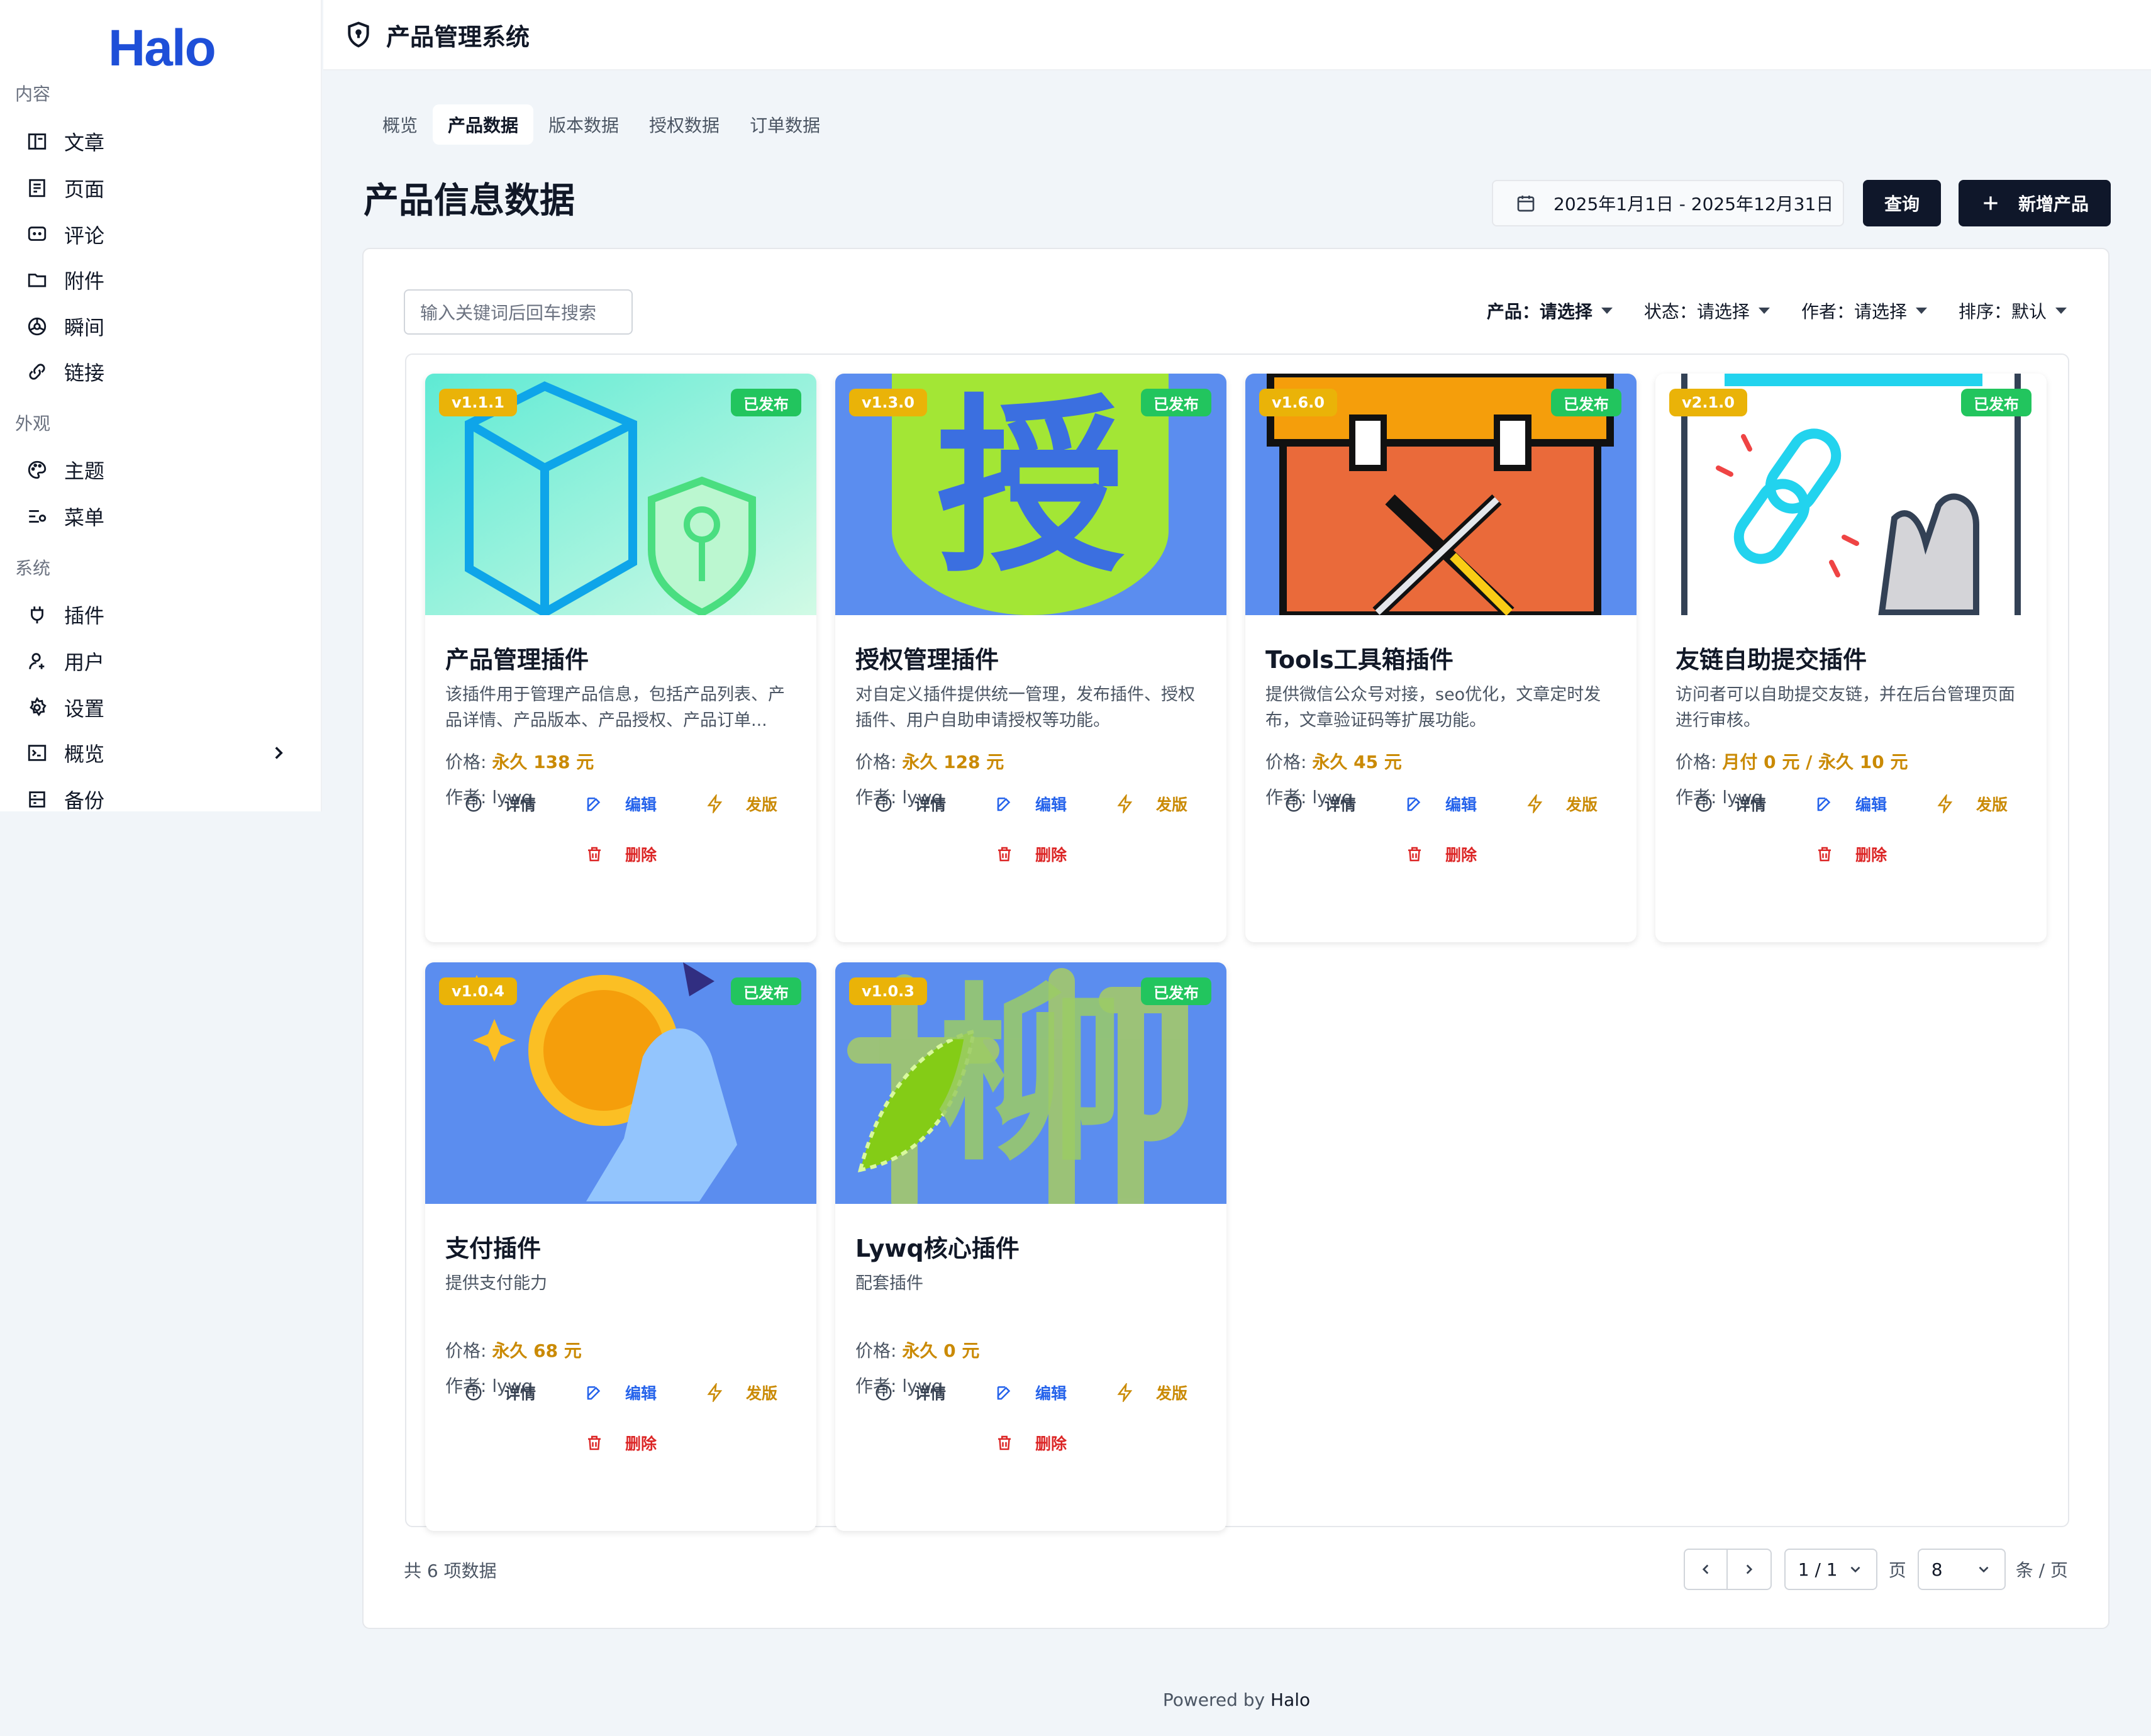  I want to click on tab-product-data: 产品数据, so click(483, 125).